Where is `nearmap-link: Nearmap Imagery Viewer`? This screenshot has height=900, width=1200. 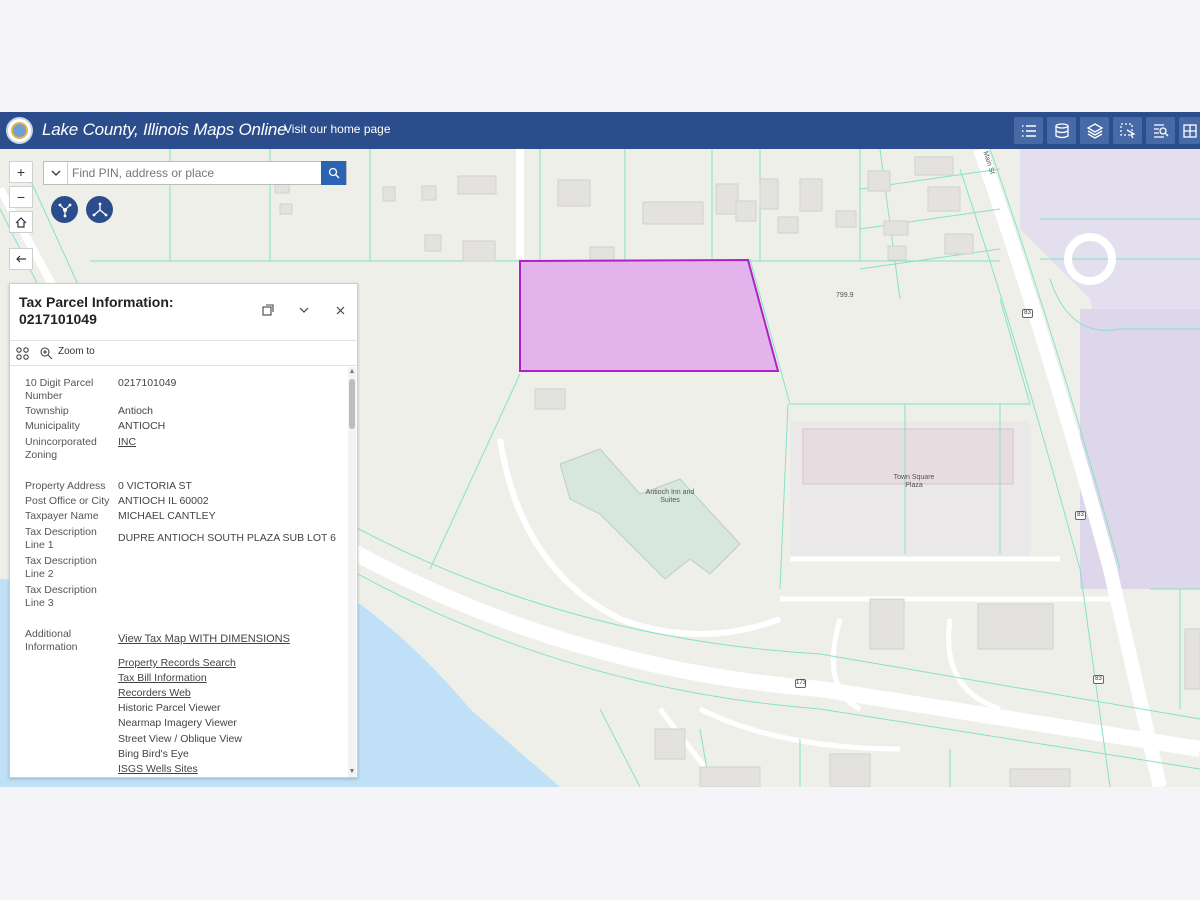
nearmap-link: Nearmap Imagery Viewer is located at coordinates (230, 723).